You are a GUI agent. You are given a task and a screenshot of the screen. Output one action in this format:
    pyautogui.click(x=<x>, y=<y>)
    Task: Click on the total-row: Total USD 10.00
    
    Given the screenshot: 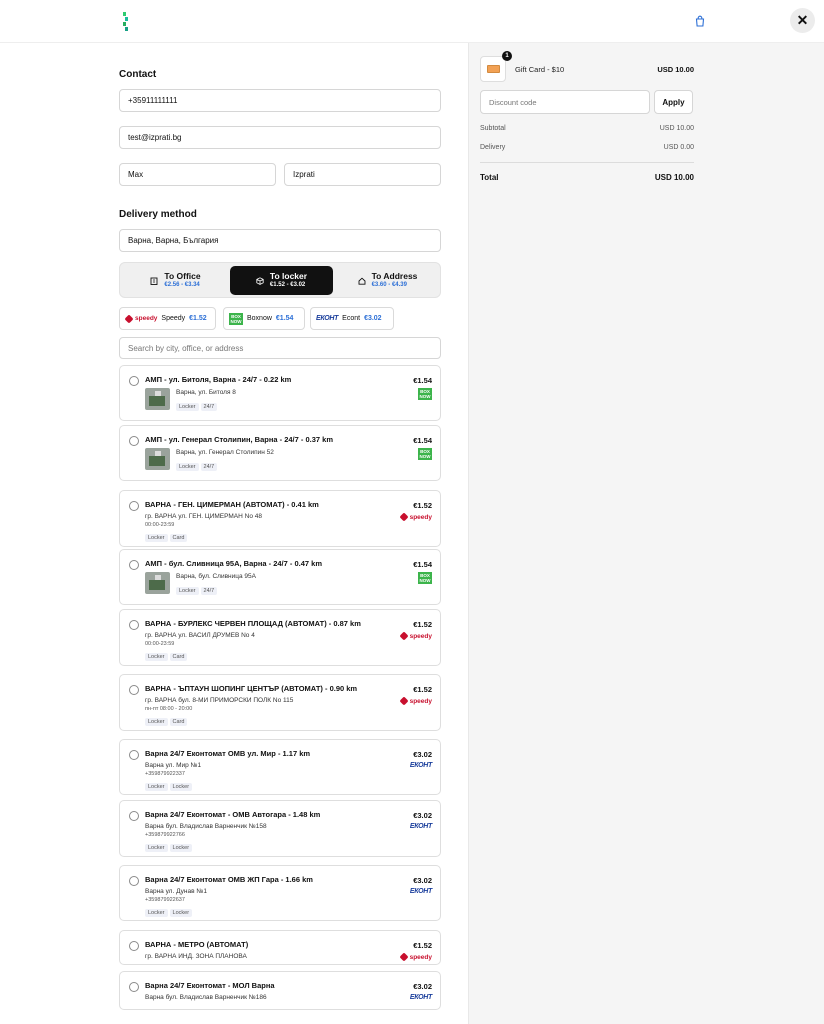 What is the action you would take?
    pyautogui.click(x=587, y=177)
    